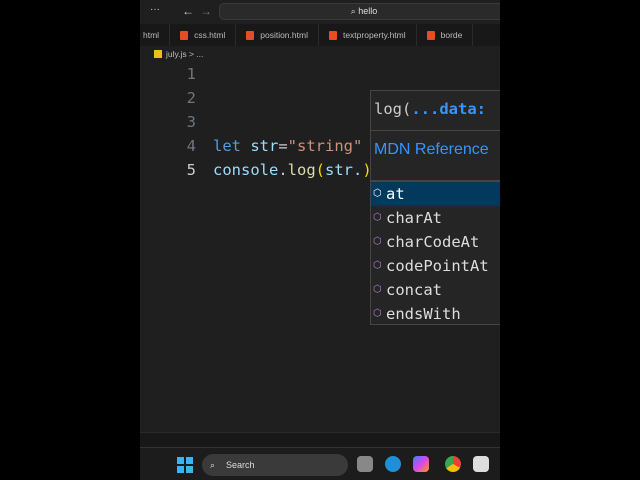 This screenshot has width=640, height=480. Describe the element at coordinates (191, 170) in the screenshot. I see `line-number: 5` at that location.